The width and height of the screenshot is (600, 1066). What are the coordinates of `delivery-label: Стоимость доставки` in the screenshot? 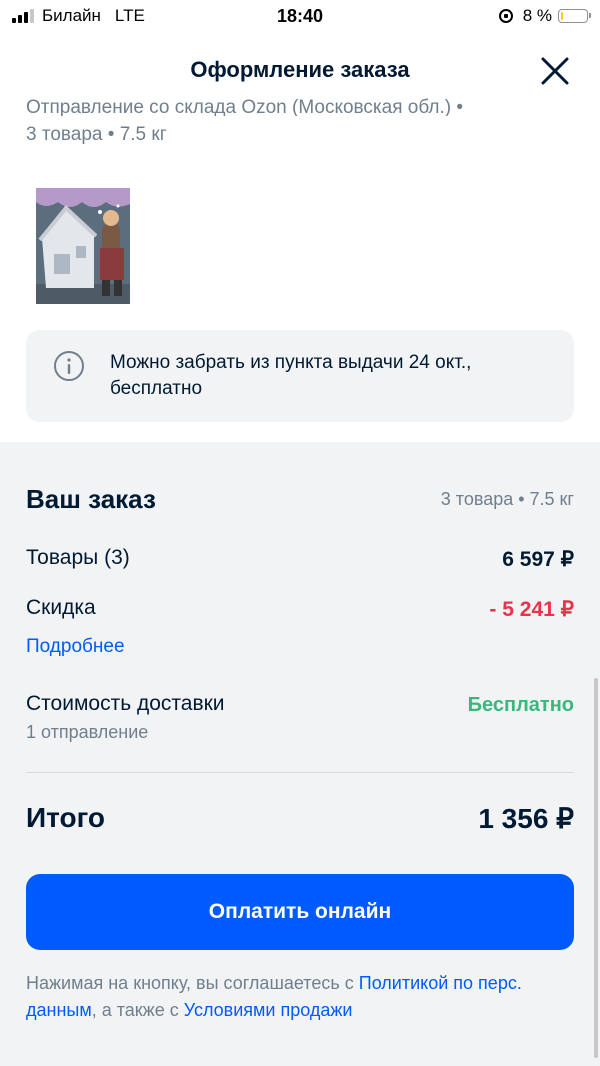 It's located at (125, 703).